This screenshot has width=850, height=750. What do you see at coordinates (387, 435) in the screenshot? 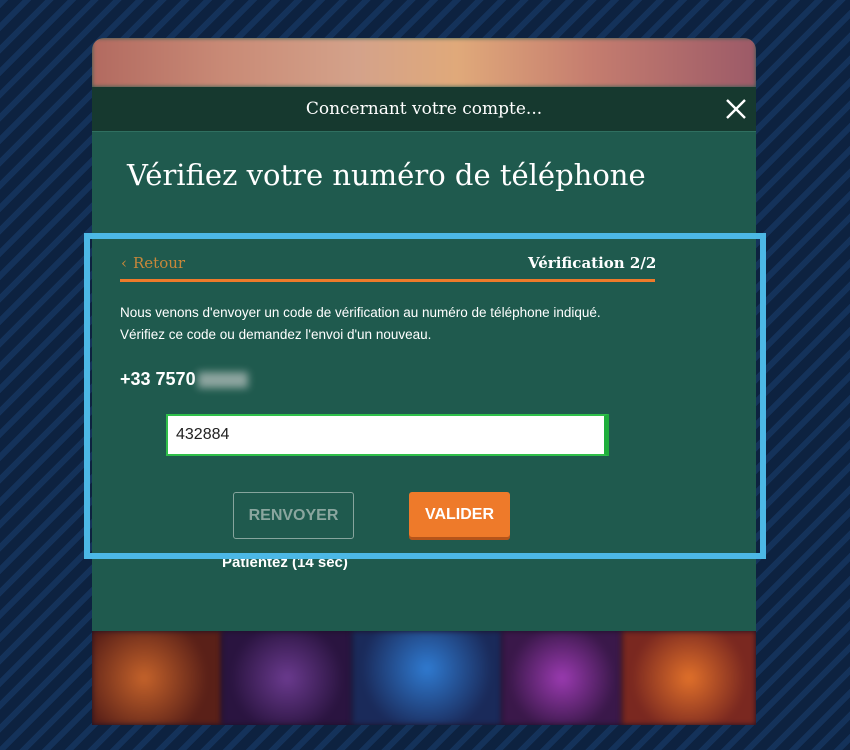
I see `verification-code-input` at bounding box center [387, 435].